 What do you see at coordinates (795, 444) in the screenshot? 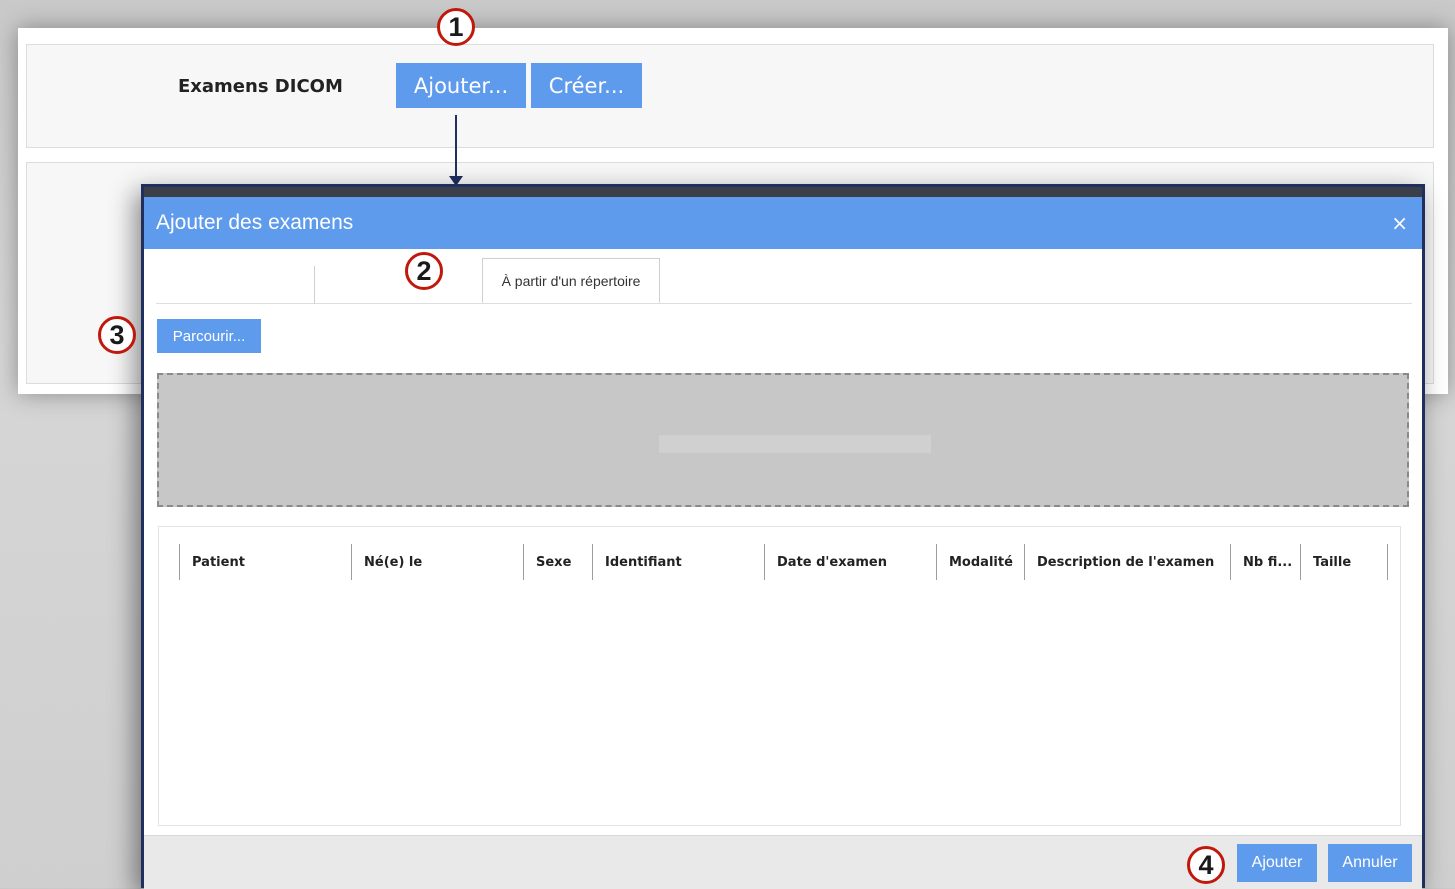
I see `drop-zone-placeholder` at bounding box center [795, 444].